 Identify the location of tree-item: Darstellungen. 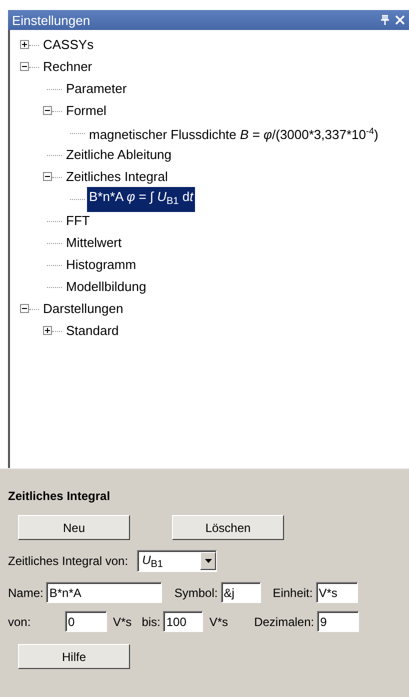
(83, 309).